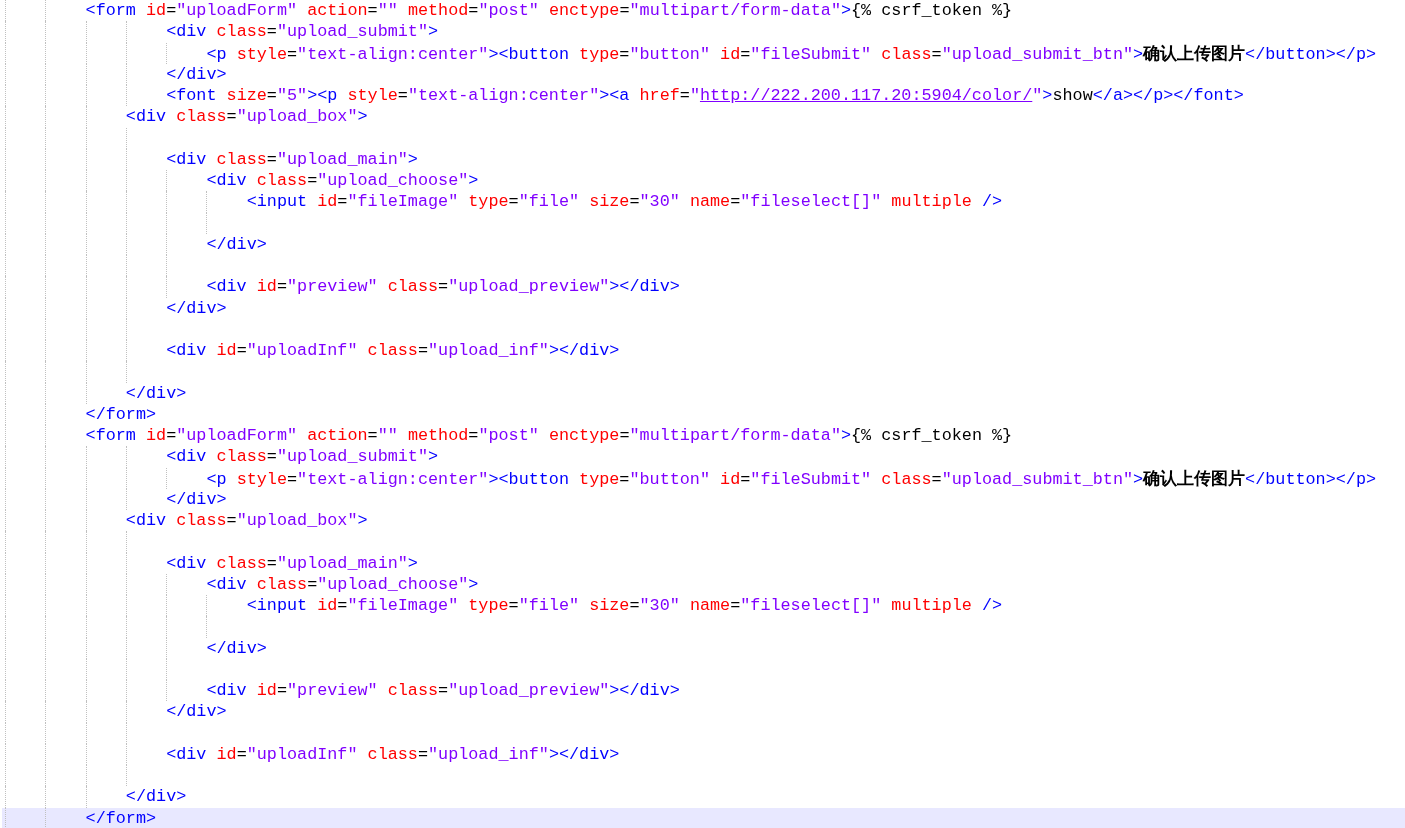  What do you see at coordinates (332, 287) in the screenshot?
I see `attribute-value: "preview"` at bounding box center [332, 287].